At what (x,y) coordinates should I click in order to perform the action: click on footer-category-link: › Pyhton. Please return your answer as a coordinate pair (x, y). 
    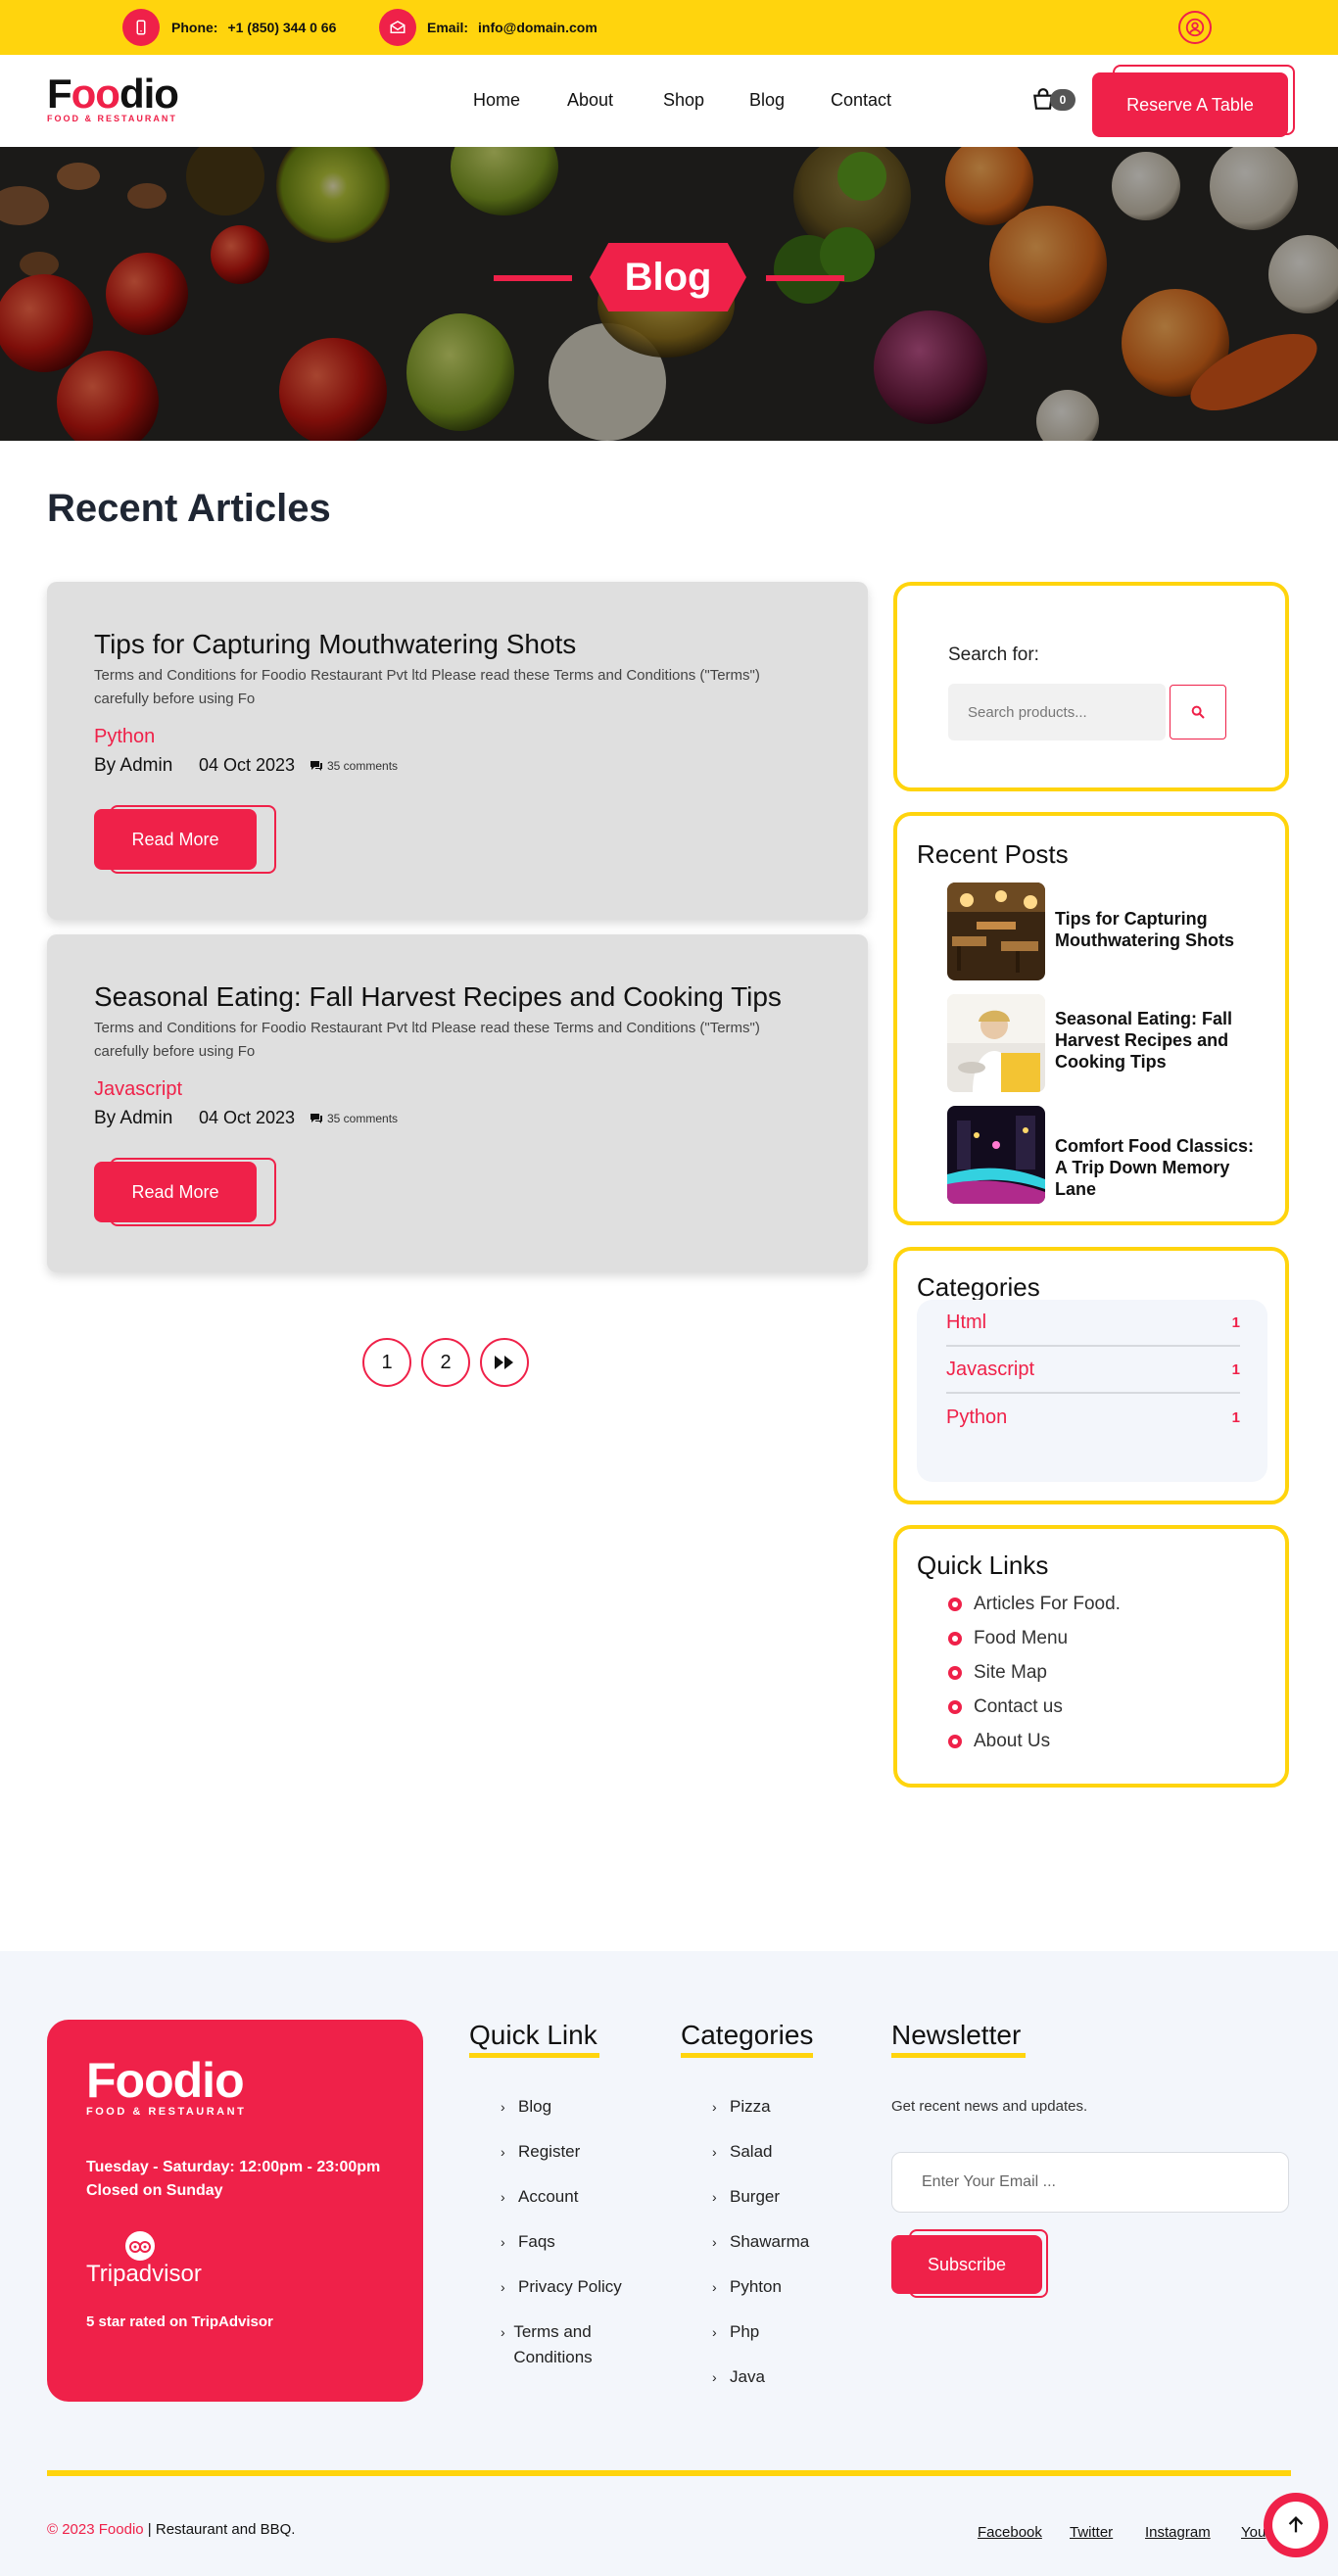
    Looking at the image, I should click on (747, 2287).